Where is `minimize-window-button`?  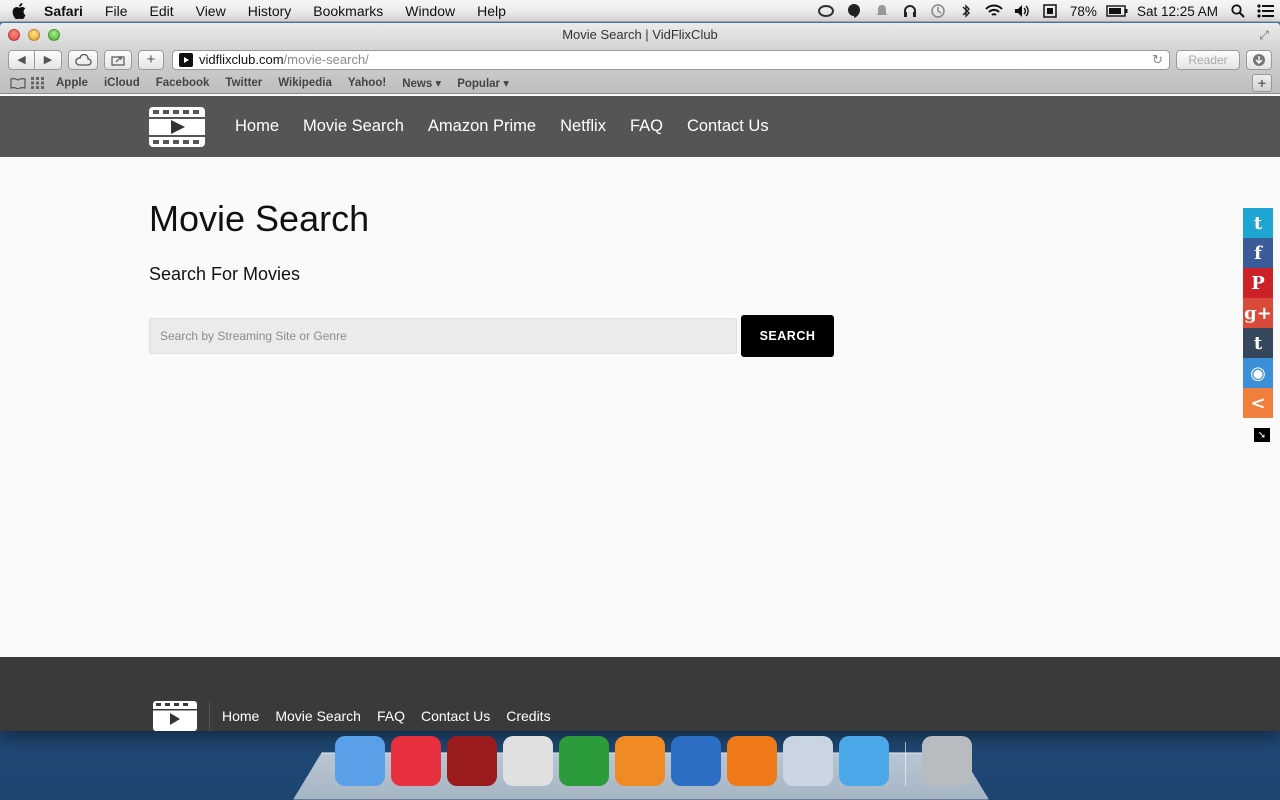
minimize-window-button is located at coordinates (34, 35).